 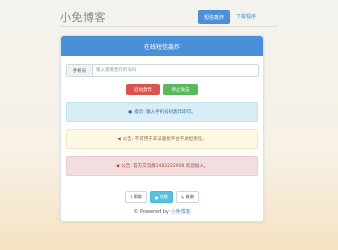 I want to click on guide-button: ● 攻略, so click(x=161, y=197).